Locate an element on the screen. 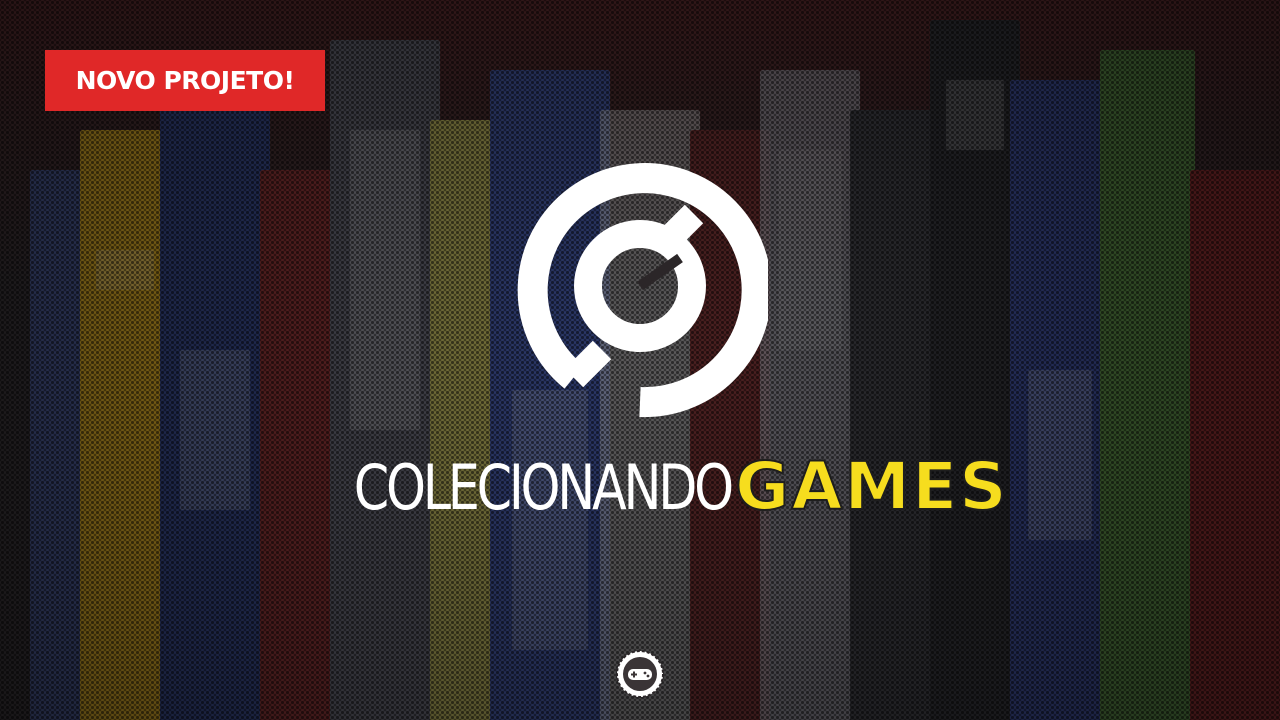  new-project-badge: NOVO PROJETO! is located at coordinates (185, 80).